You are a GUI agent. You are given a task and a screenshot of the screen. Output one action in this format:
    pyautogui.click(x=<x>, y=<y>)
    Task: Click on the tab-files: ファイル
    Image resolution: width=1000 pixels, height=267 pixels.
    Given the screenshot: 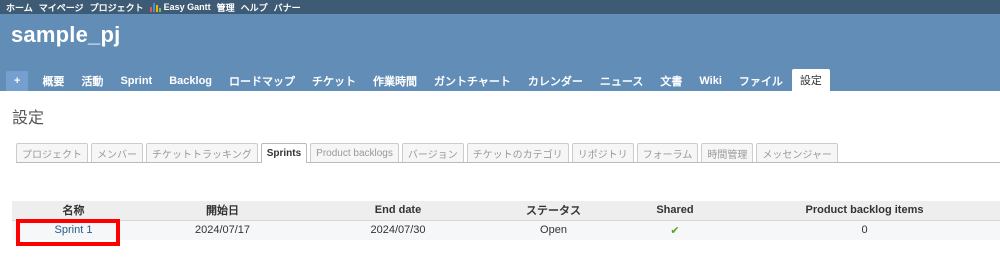 What is the action you would take?
    pyautogui.click(x=761, y=81)
    